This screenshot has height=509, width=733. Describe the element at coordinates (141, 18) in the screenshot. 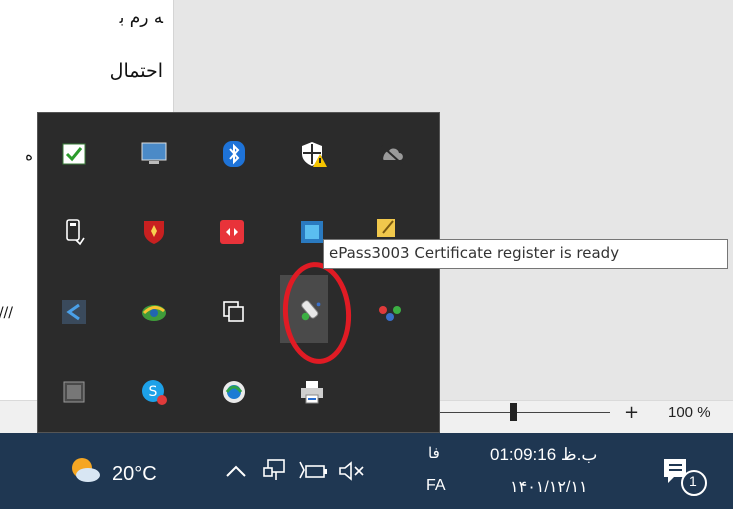

I see `document-text-line: ﻪ رم ﺑ` at that location.